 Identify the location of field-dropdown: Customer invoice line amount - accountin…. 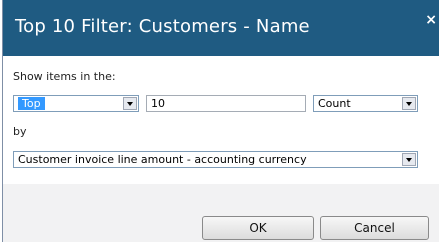
(215, 159).